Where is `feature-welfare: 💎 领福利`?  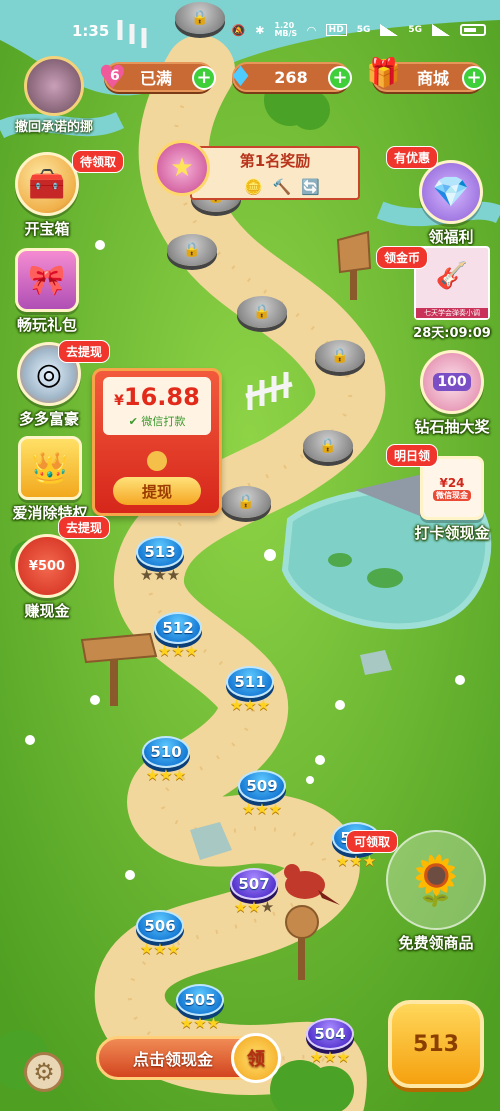 feature-welfare: 💎 领福利 is located at coordinates (451, 203).